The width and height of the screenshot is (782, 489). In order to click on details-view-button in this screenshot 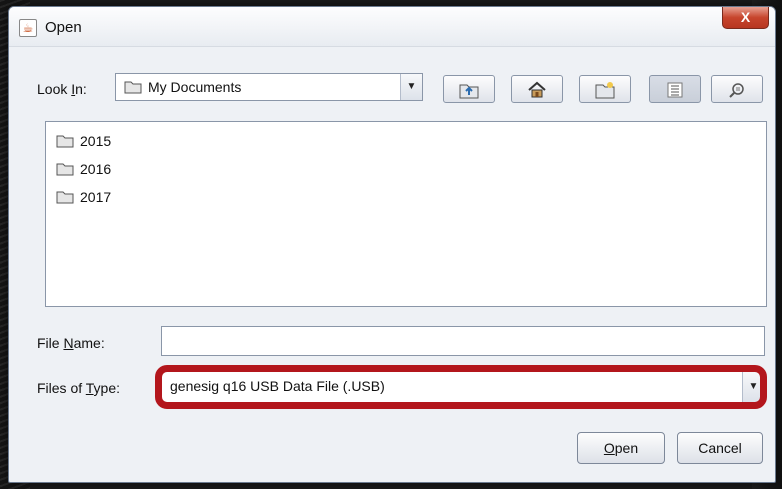, I will do `click(737, 89)`.